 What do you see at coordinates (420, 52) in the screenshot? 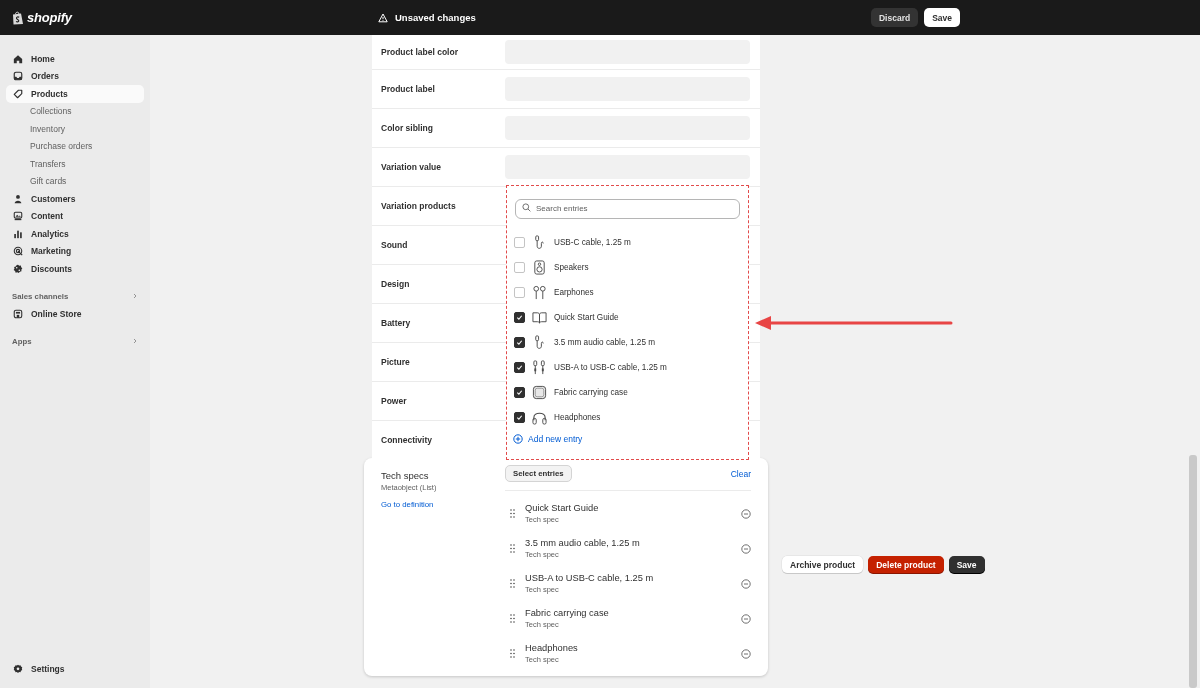
I see `field-label: Product label color` at bounding box center [420, 52].